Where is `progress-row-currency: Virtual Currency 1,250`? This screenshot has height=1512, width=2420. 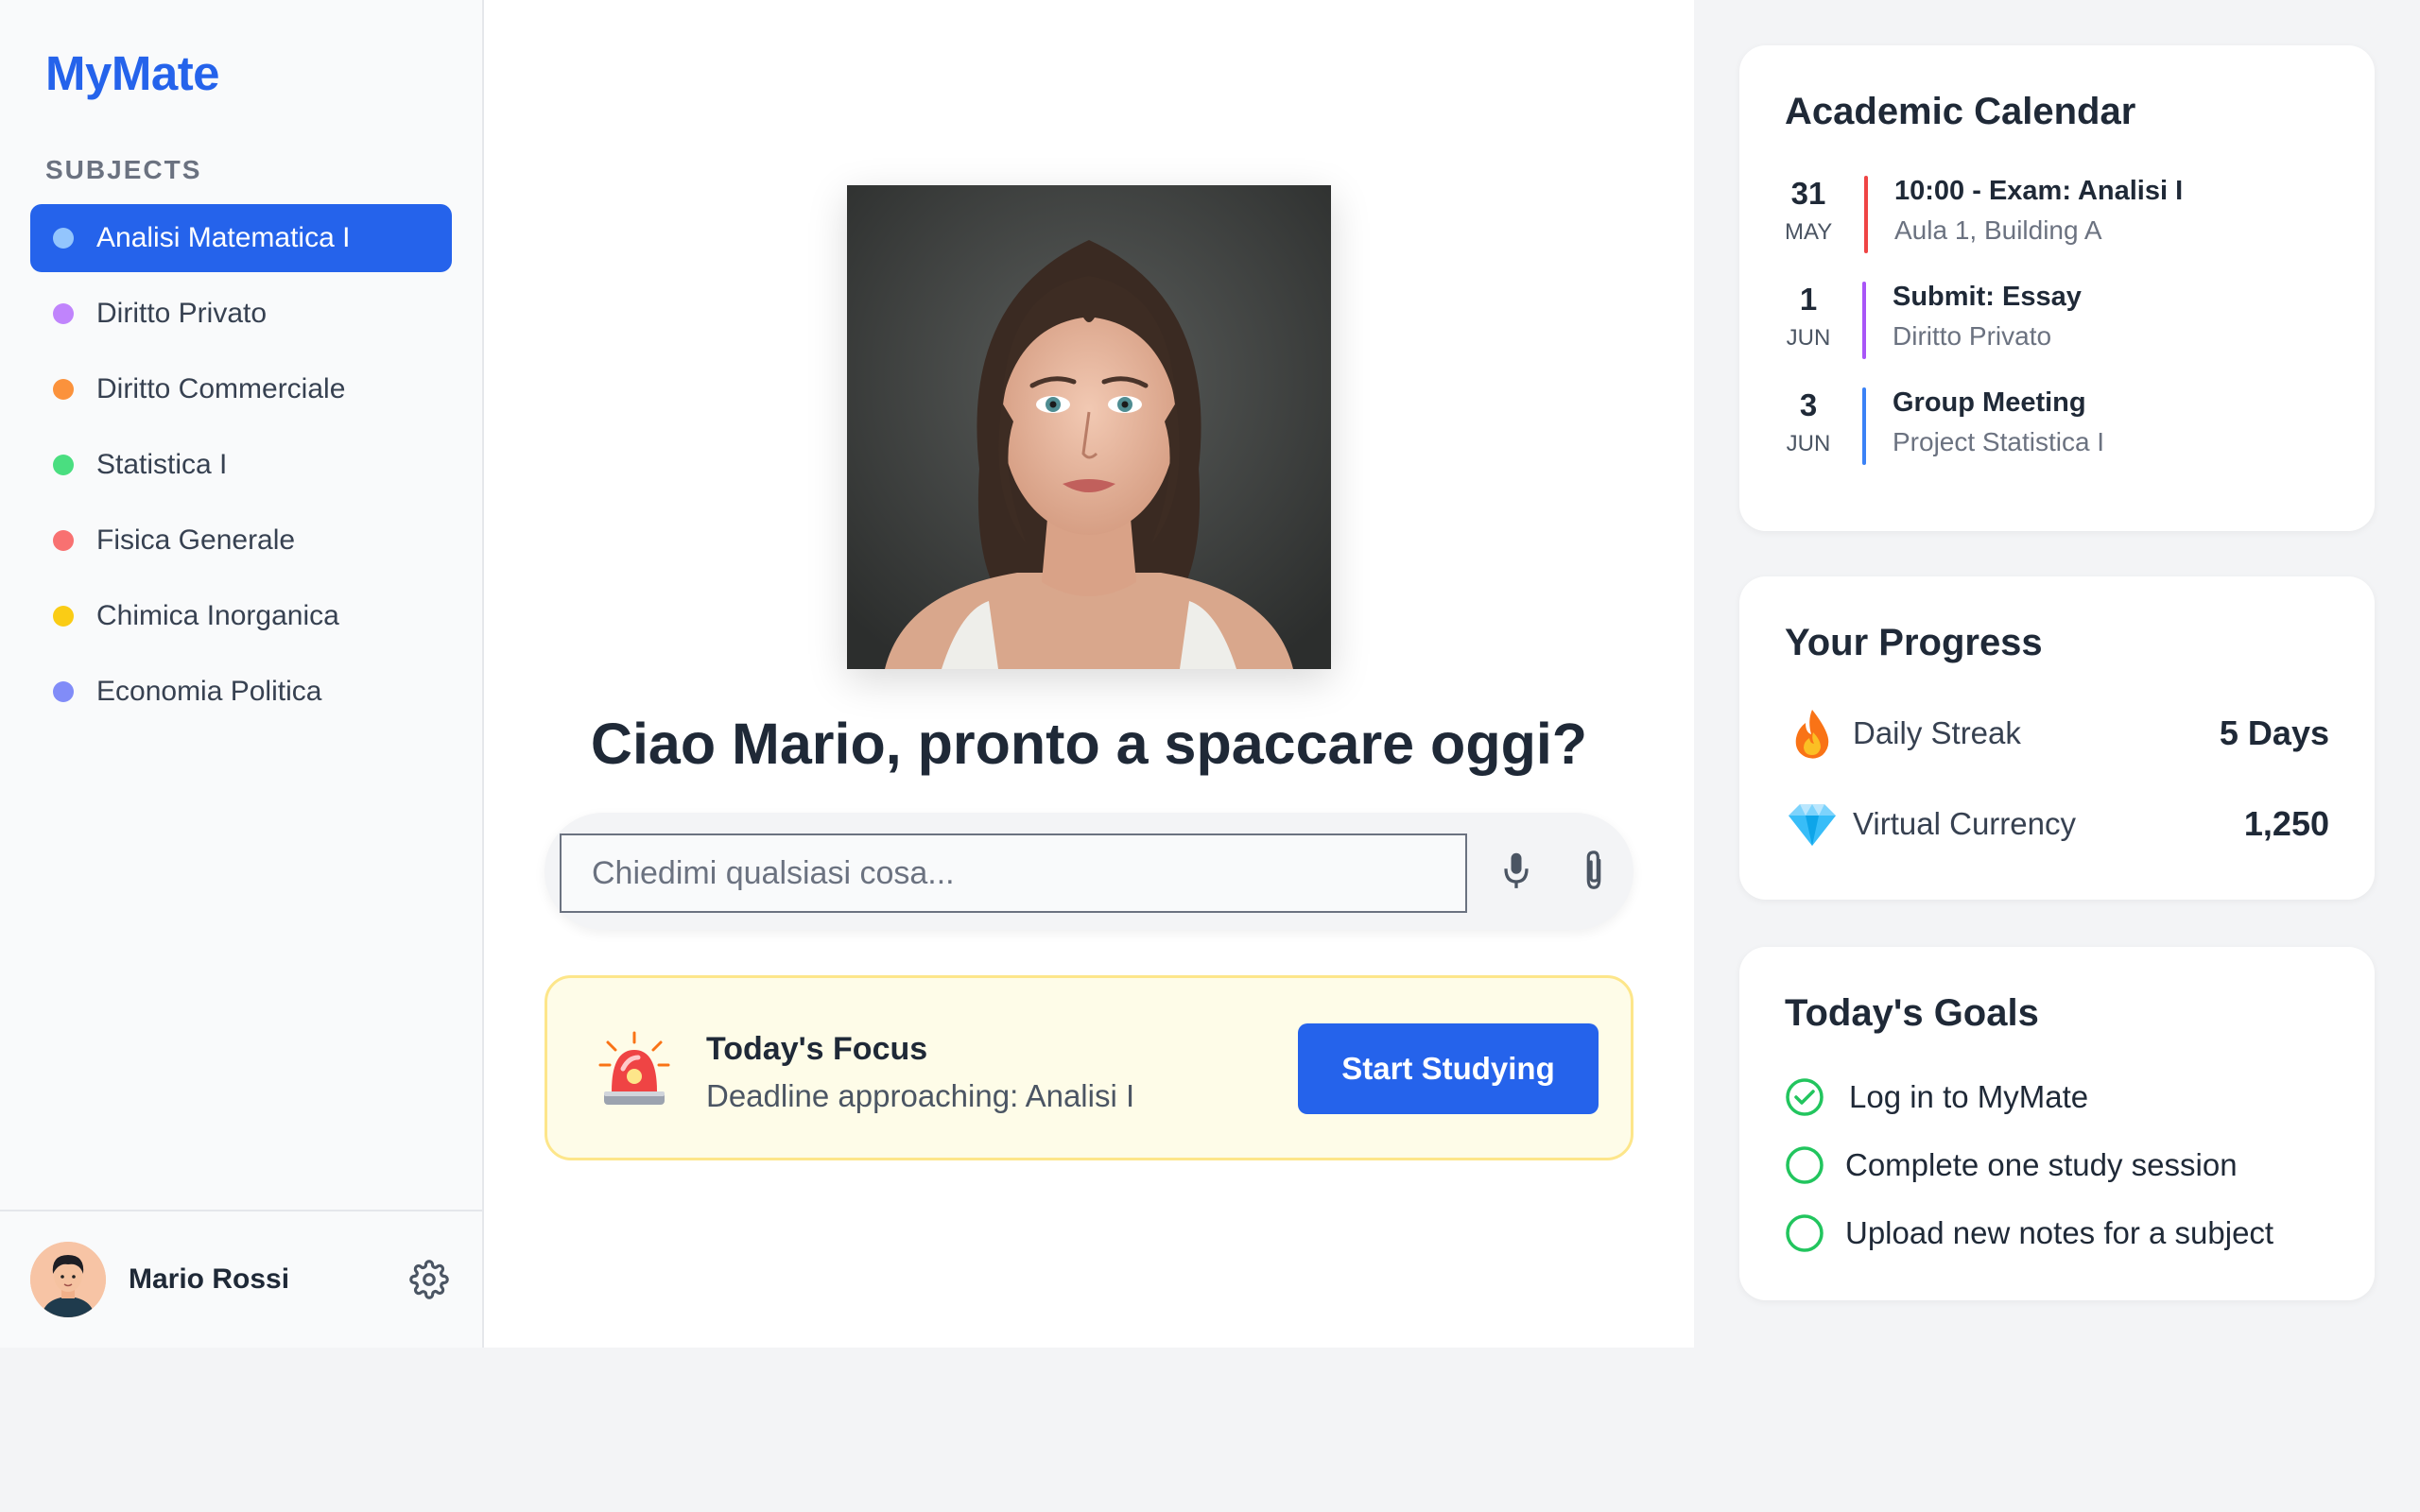 progress-row-currency: Virtual Currency 1,250 is located at coordinates (2057, 824).